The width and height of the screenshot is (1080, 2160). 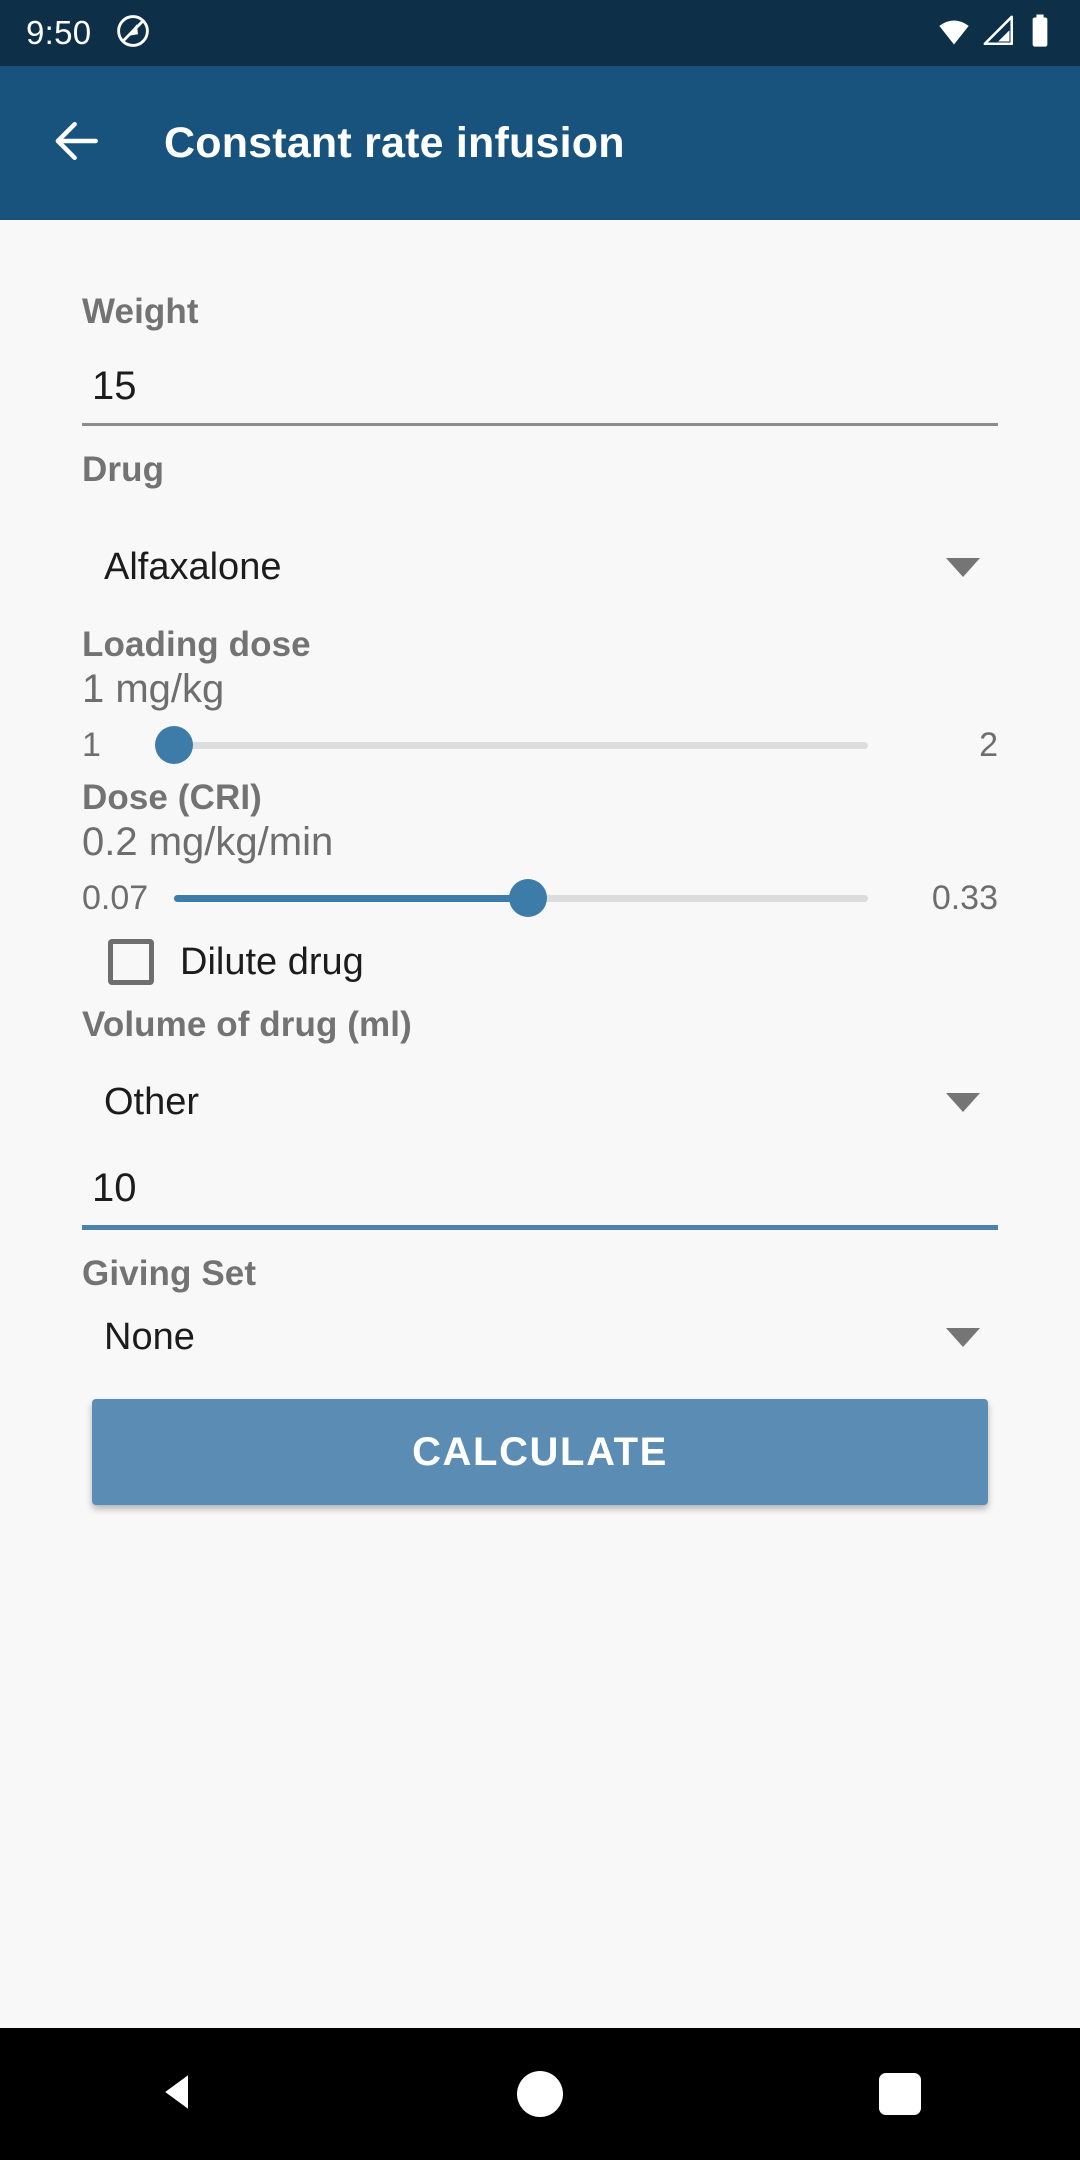 What do you see at coordinates (351, 898) in the screenshot?
I see `dose-cri-slider-fill` at bounding box center [351, 898].